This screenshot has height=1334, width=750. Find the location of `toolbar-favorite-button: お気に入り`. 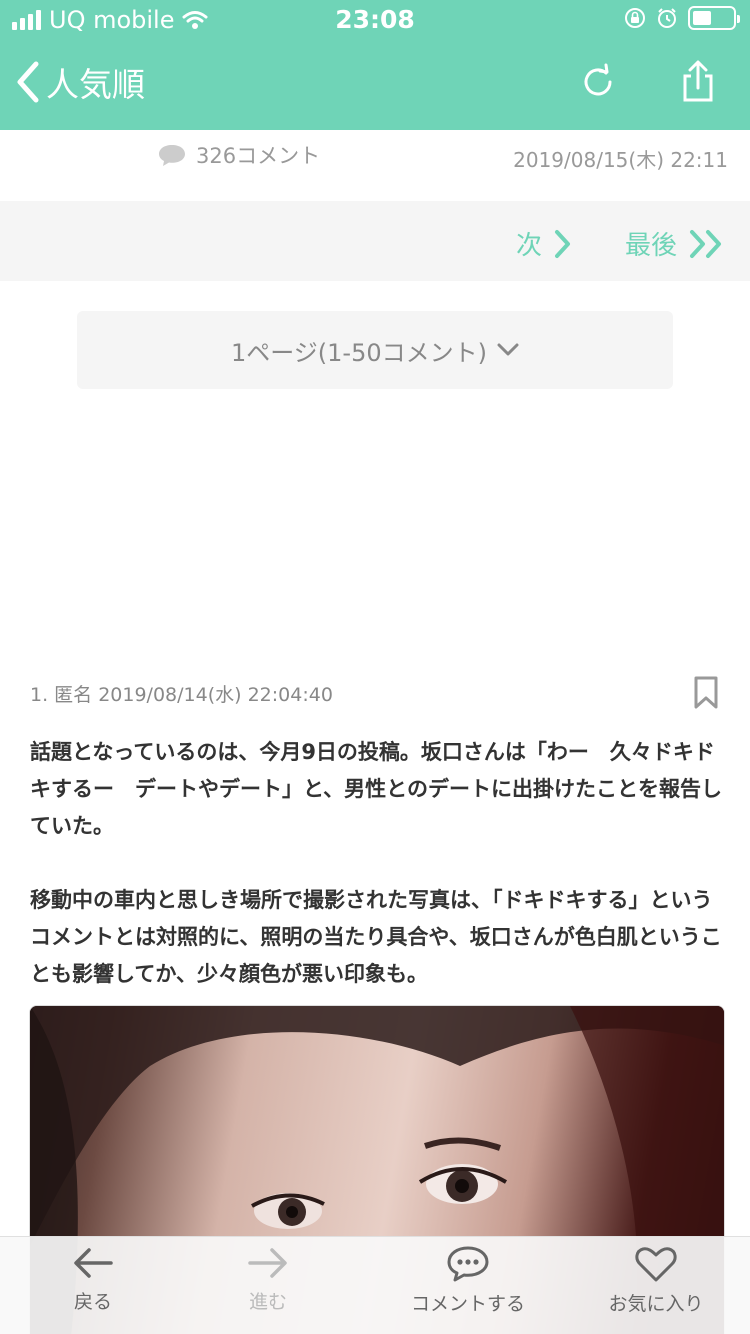

toolbar-favorite-button: お気に入り is located at coordinates (656, 1280).